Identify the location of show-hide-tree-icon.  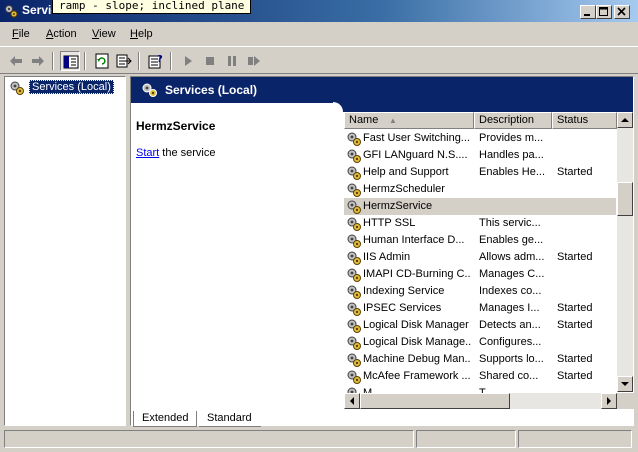
(71, 62).